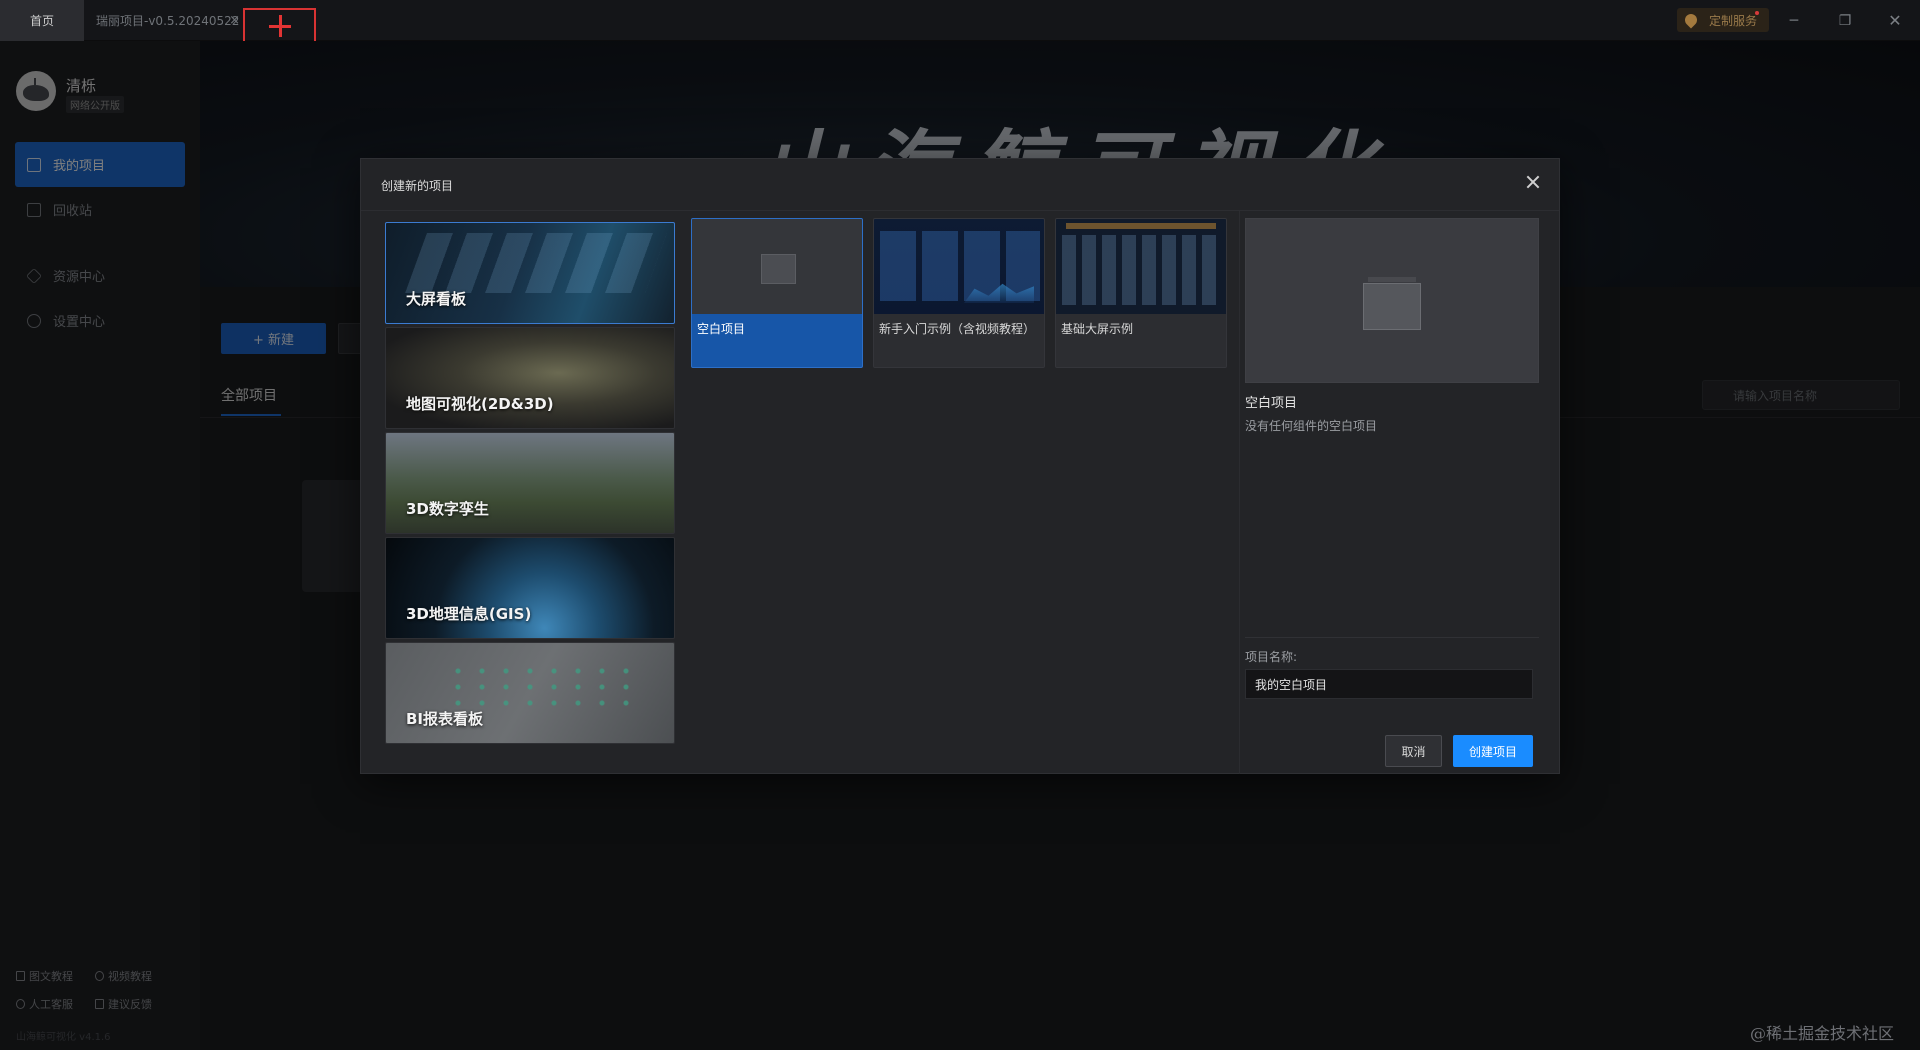  I want to click on project-name-label: 项目名称:, so click(1271, 657).